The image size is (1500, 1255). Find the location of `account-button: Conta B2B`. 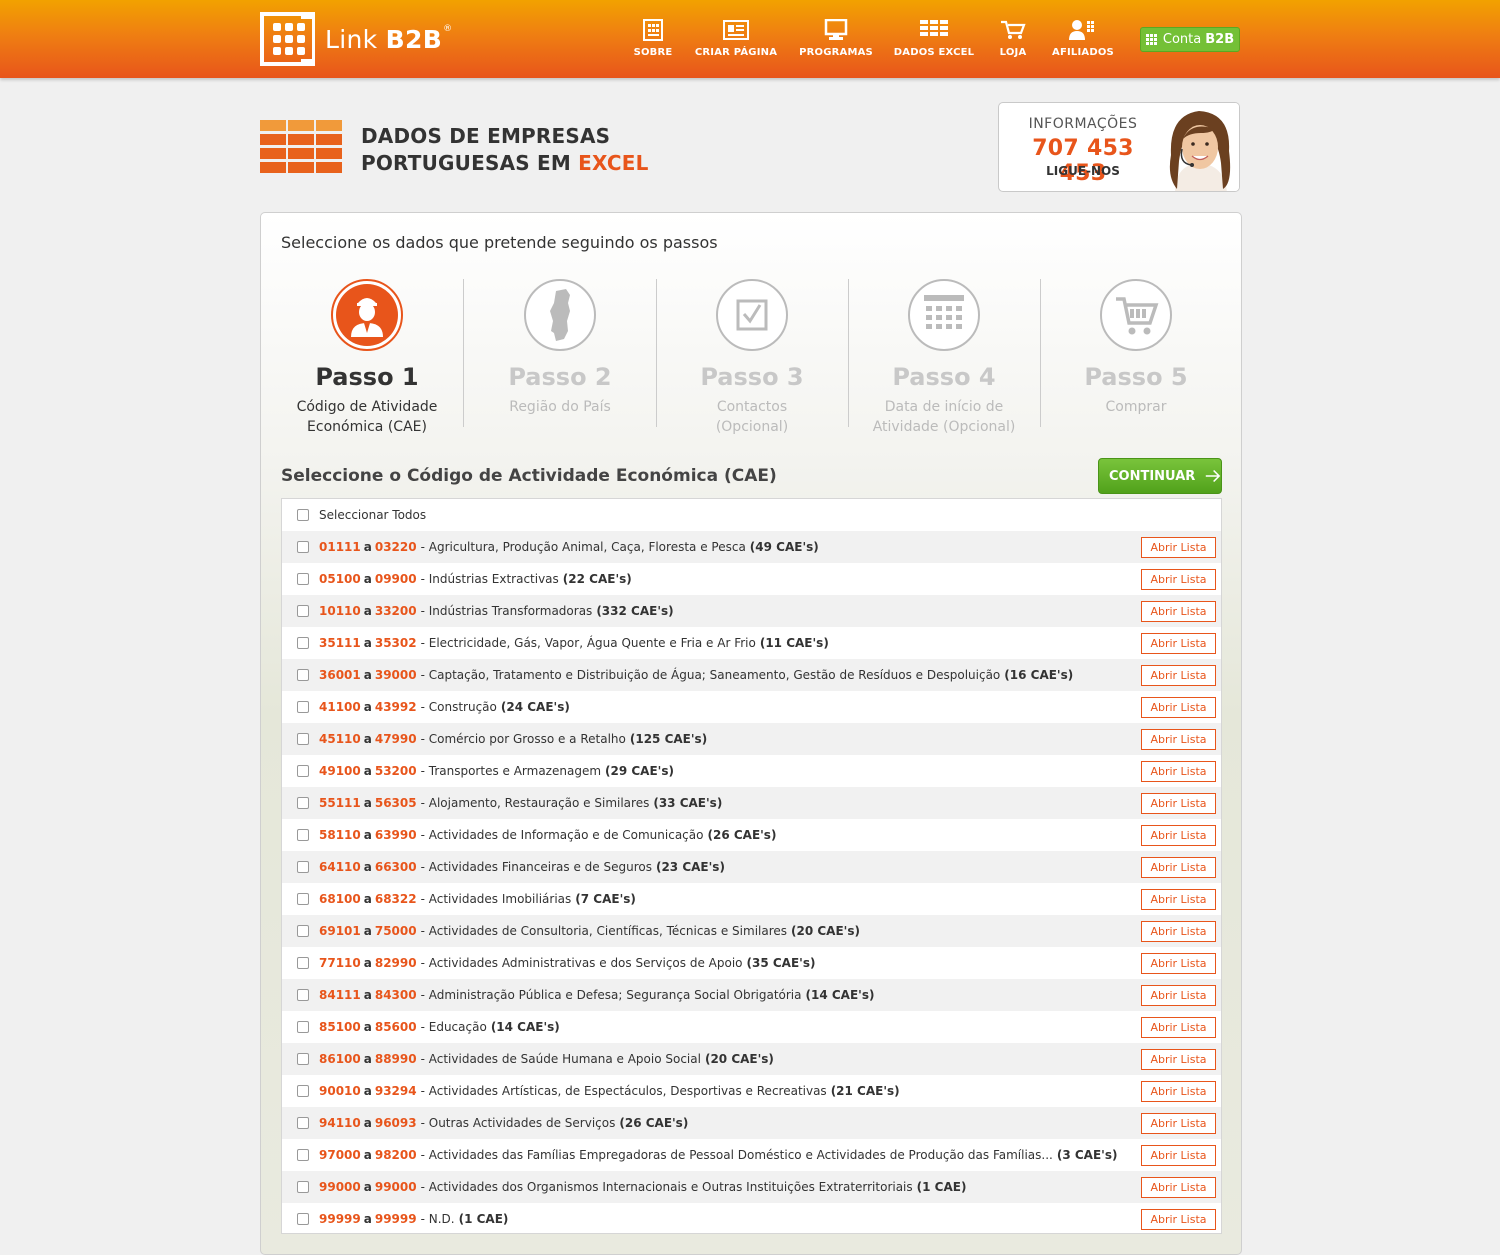

account-button: Conta B2B is located at coordinates (1190, 39).